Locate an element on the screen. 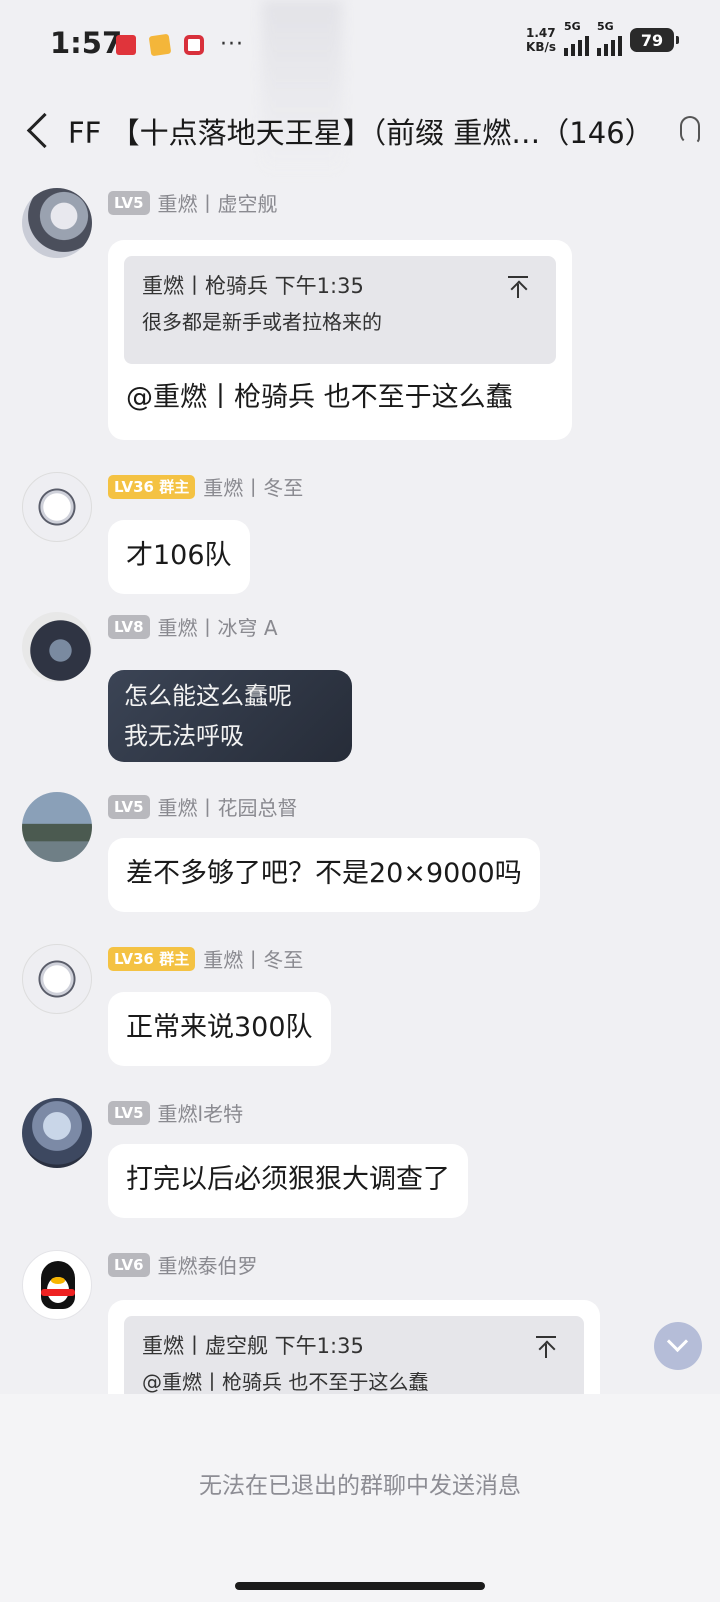 The image size is (720, 1602). system-indicators: 1.47 KB/s 5G 5G 79 is located at coordinates (602, 38).